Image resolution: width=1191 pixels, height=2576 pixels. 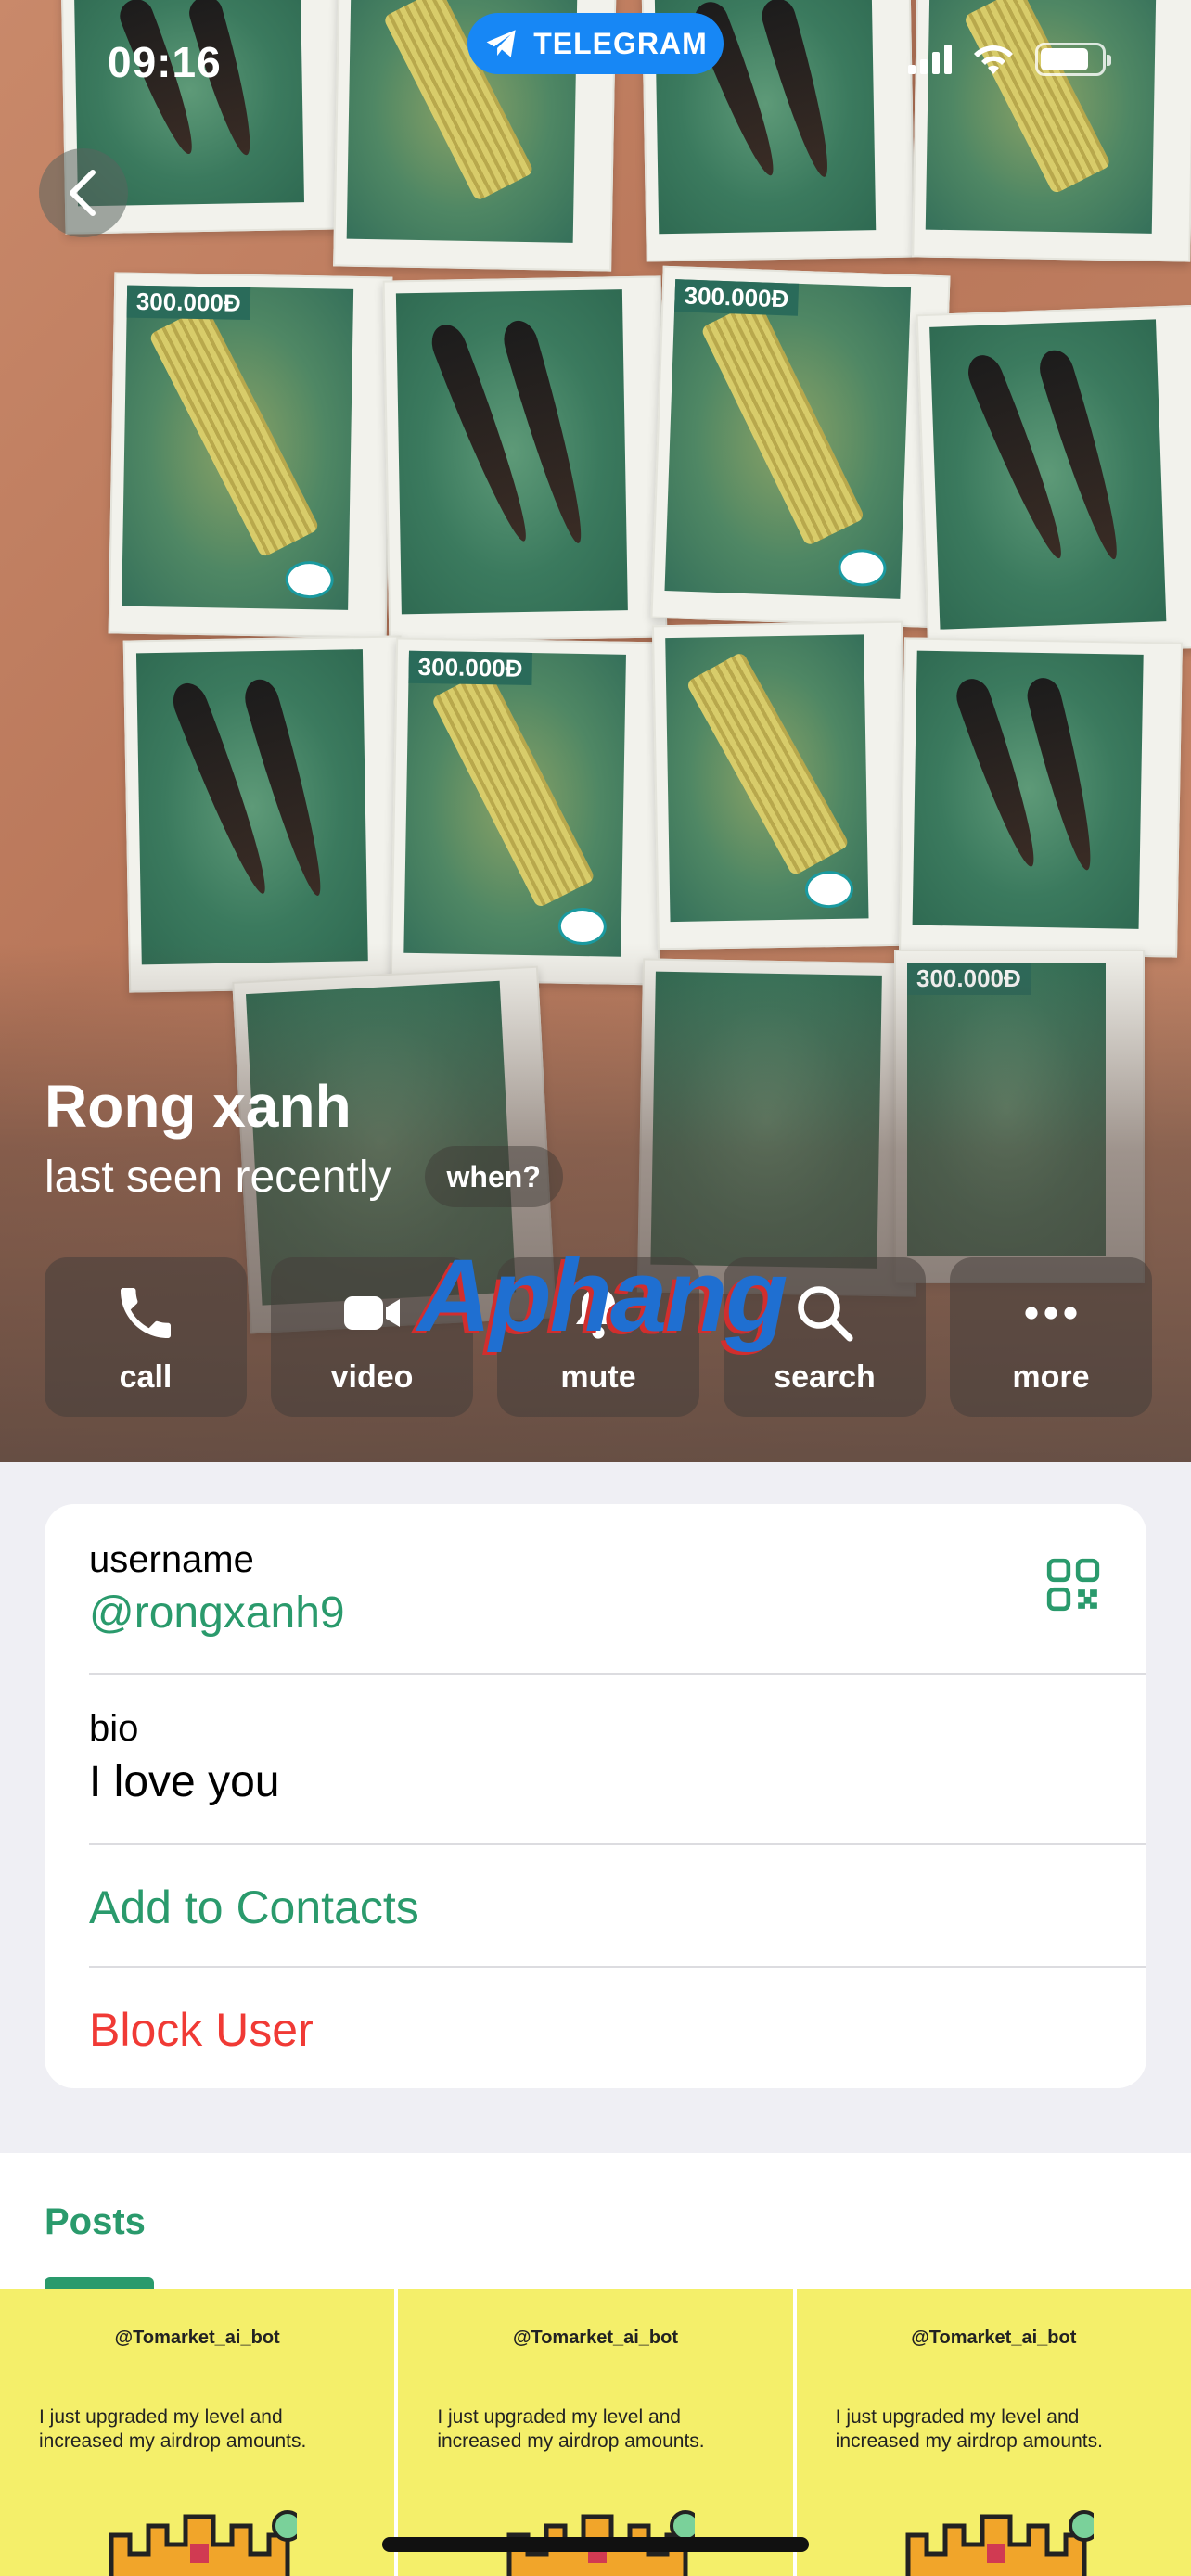 I want to click on more-button: more, so click(x=1051, y=1337).